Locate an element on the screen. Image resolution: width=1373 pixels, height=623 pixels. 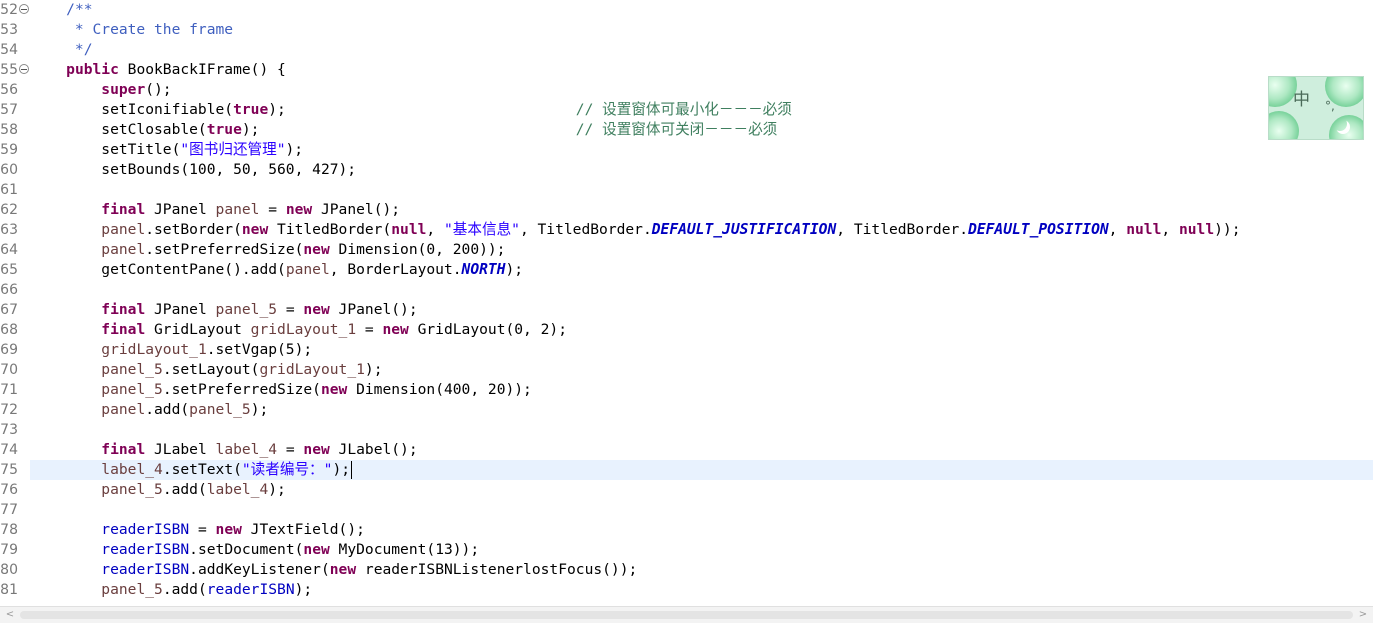
code-line: 69 gridLayout_1.setVgap(5); is located at coordinates (686, 350).